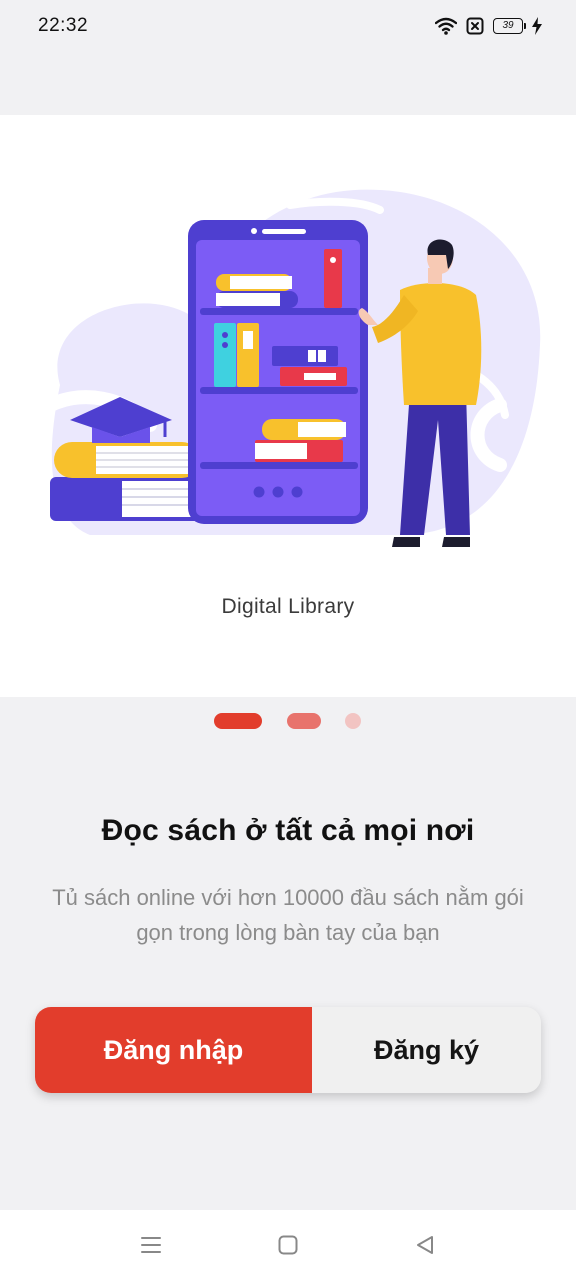 This screenshot has width=576, height=1280. I want to click on register-button: Đăng ký, so click(426, 1050).